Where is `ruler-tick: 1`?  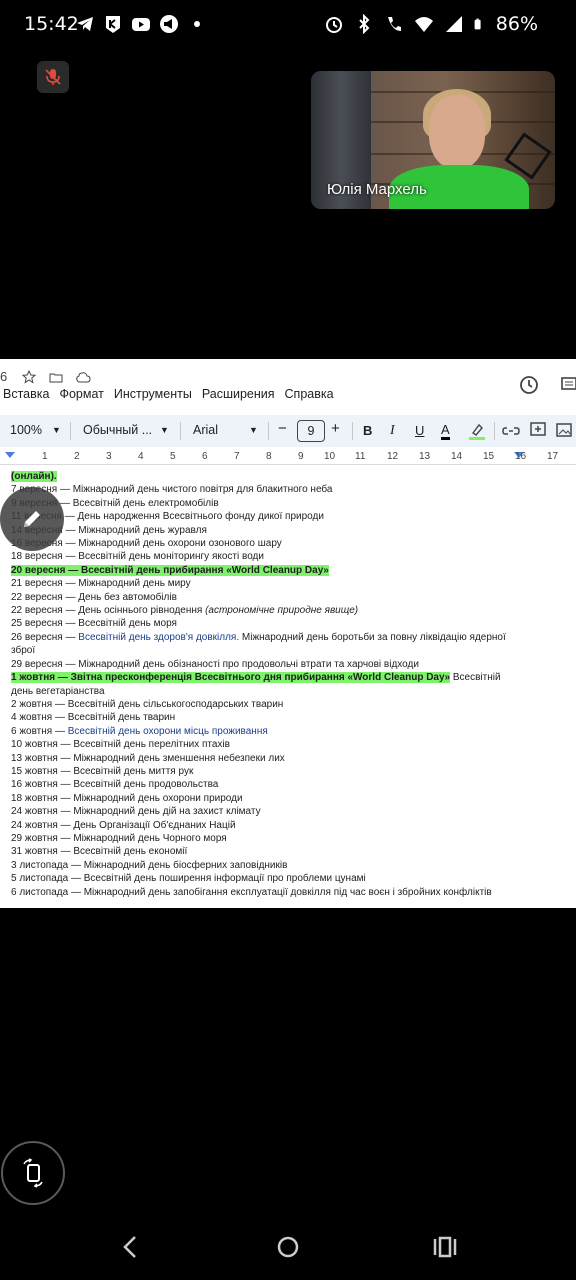 ruler-tick: 1 is located at coordinates (45, 456).